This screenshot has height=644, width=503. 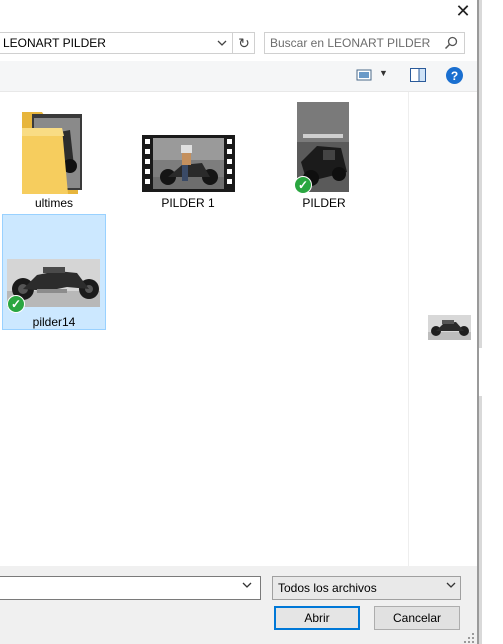 I want to click on open-button: Abrir, so click(x=317, y=618).